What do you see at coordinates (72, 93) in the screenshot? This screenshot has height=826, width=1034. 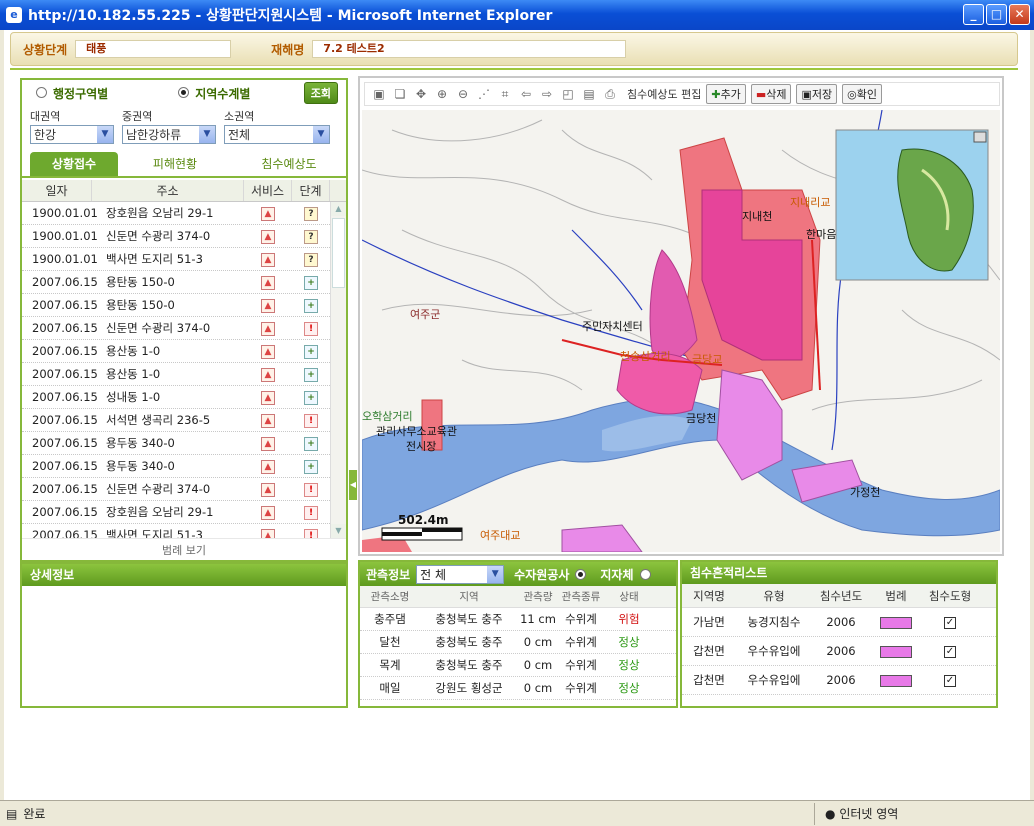 I see `radio-admin: 행정구역별` at bounding box center [72, 93].